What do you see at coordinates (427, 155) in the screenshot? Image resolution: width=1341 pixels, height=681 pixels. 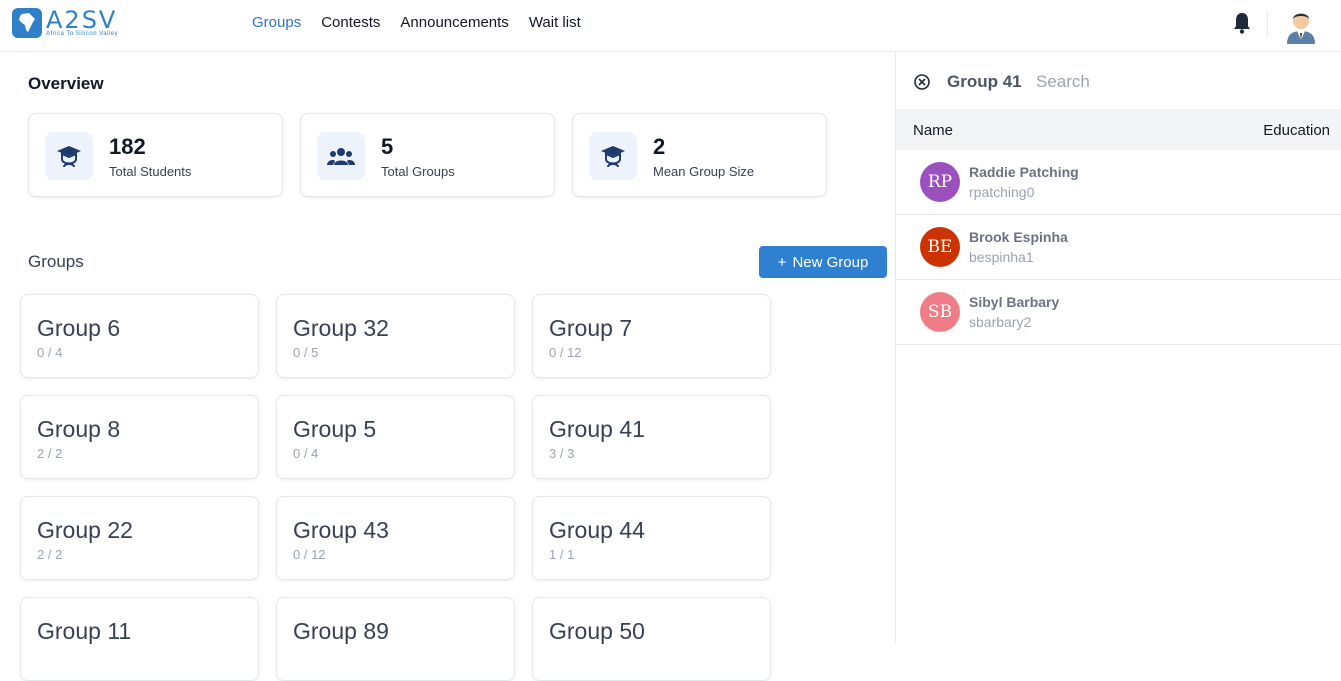 I see `stat-card-total-groups: 5 Total Groups` at bounding box center [427, 155].